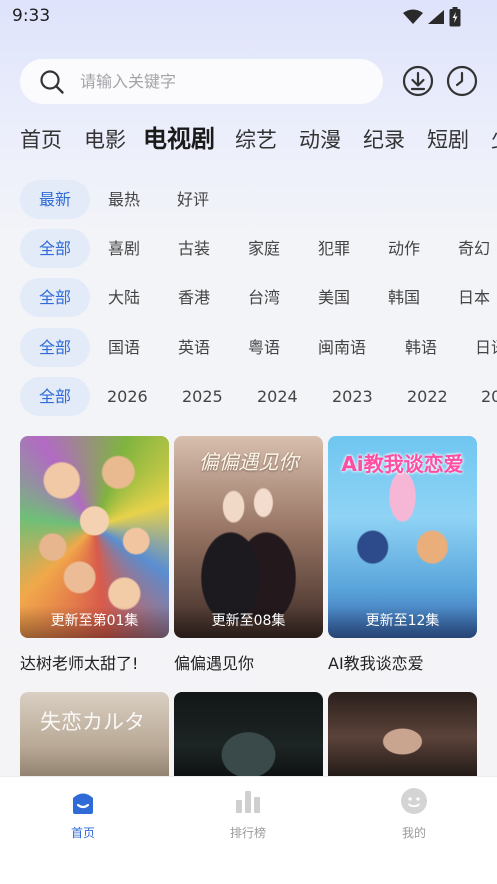  What do you see at coordinates (179, 139) in the screenshot?
I see `tab-tv-series: 电视剧` at bounding box center [179, 139].